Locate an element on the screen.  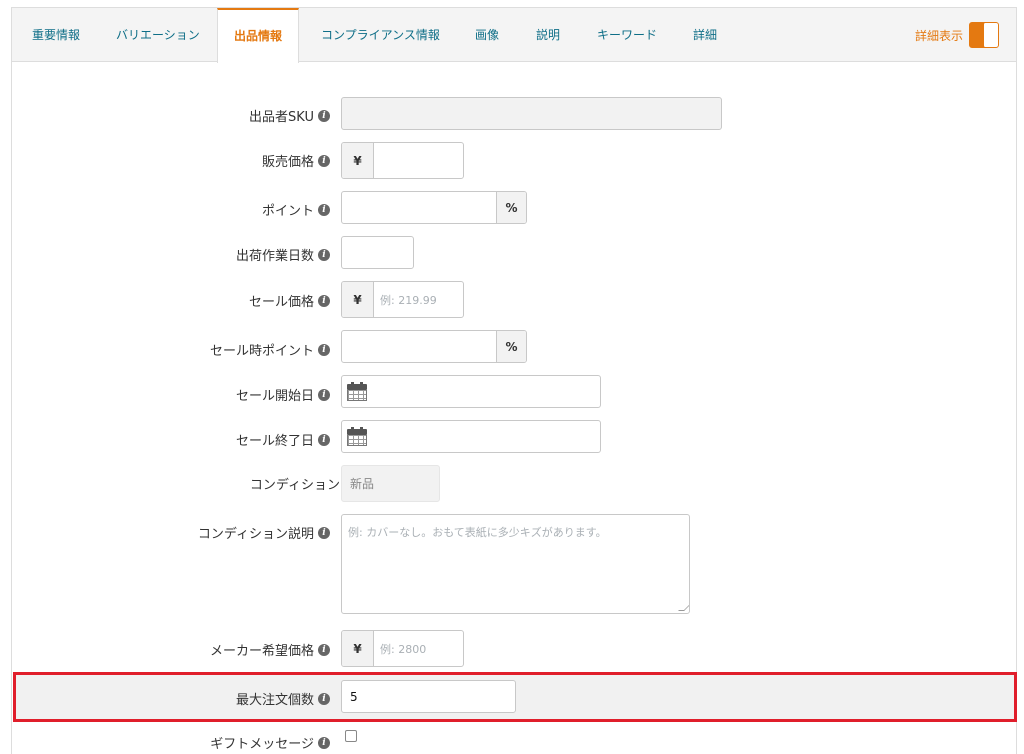
seller-sku-input is located at coordinates (531, 113).